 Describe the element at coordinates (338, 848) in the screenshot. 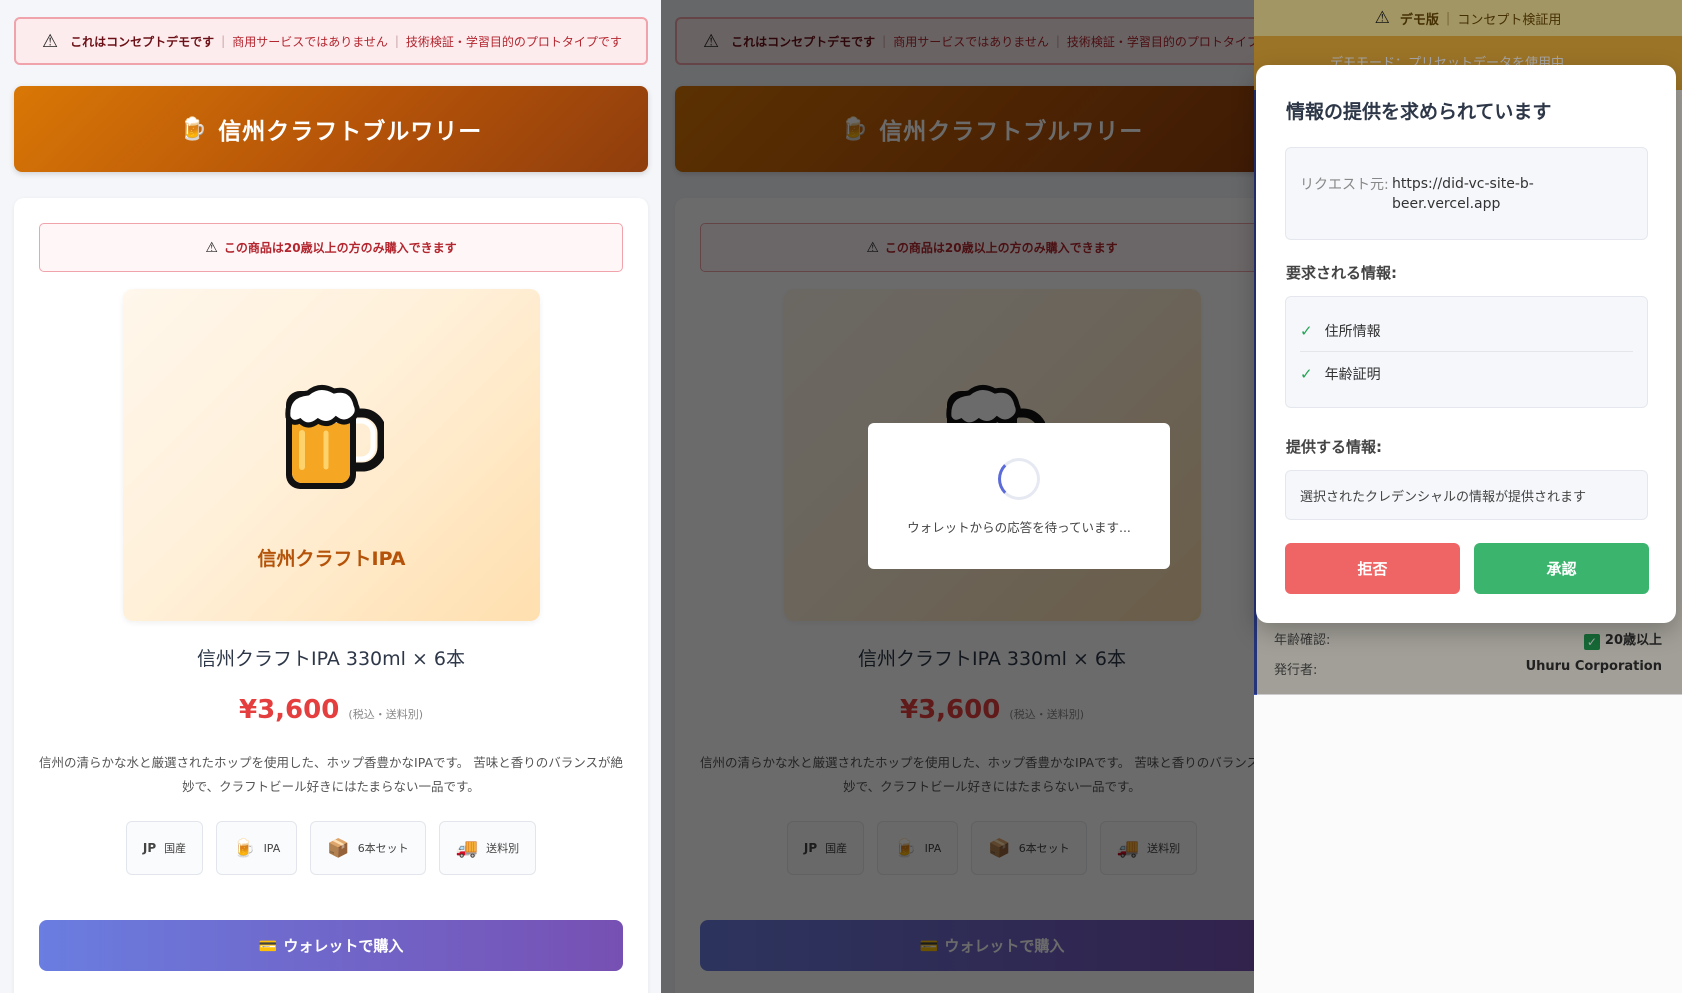

I see `box-icon: 📦` at that location.